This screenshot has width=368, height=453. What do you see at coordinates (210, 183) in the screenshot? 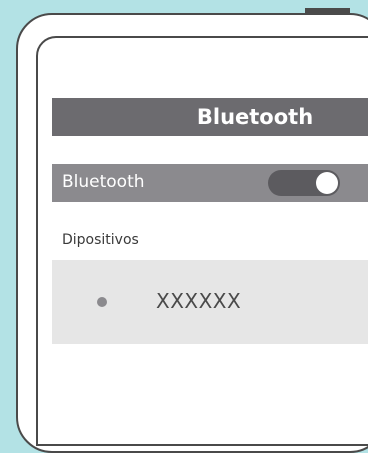
I see `bluetooth-setting-row: Bluetooth` at bounding box center [210, 183].